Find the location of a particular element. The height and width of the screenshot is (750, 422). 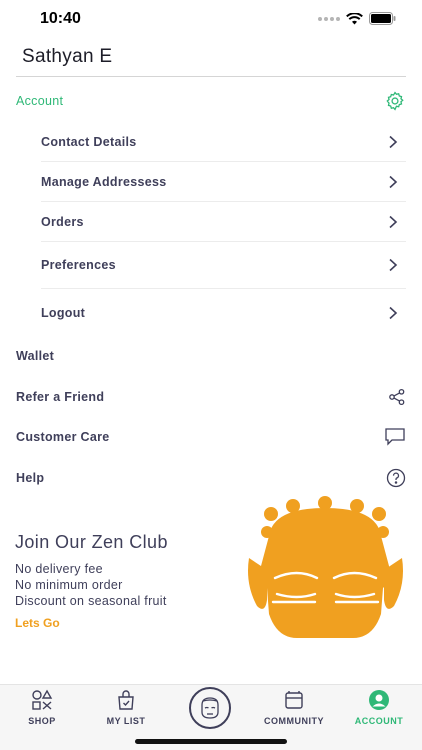

zen-benefit: No minimum order is located at coordinates (69, 585).